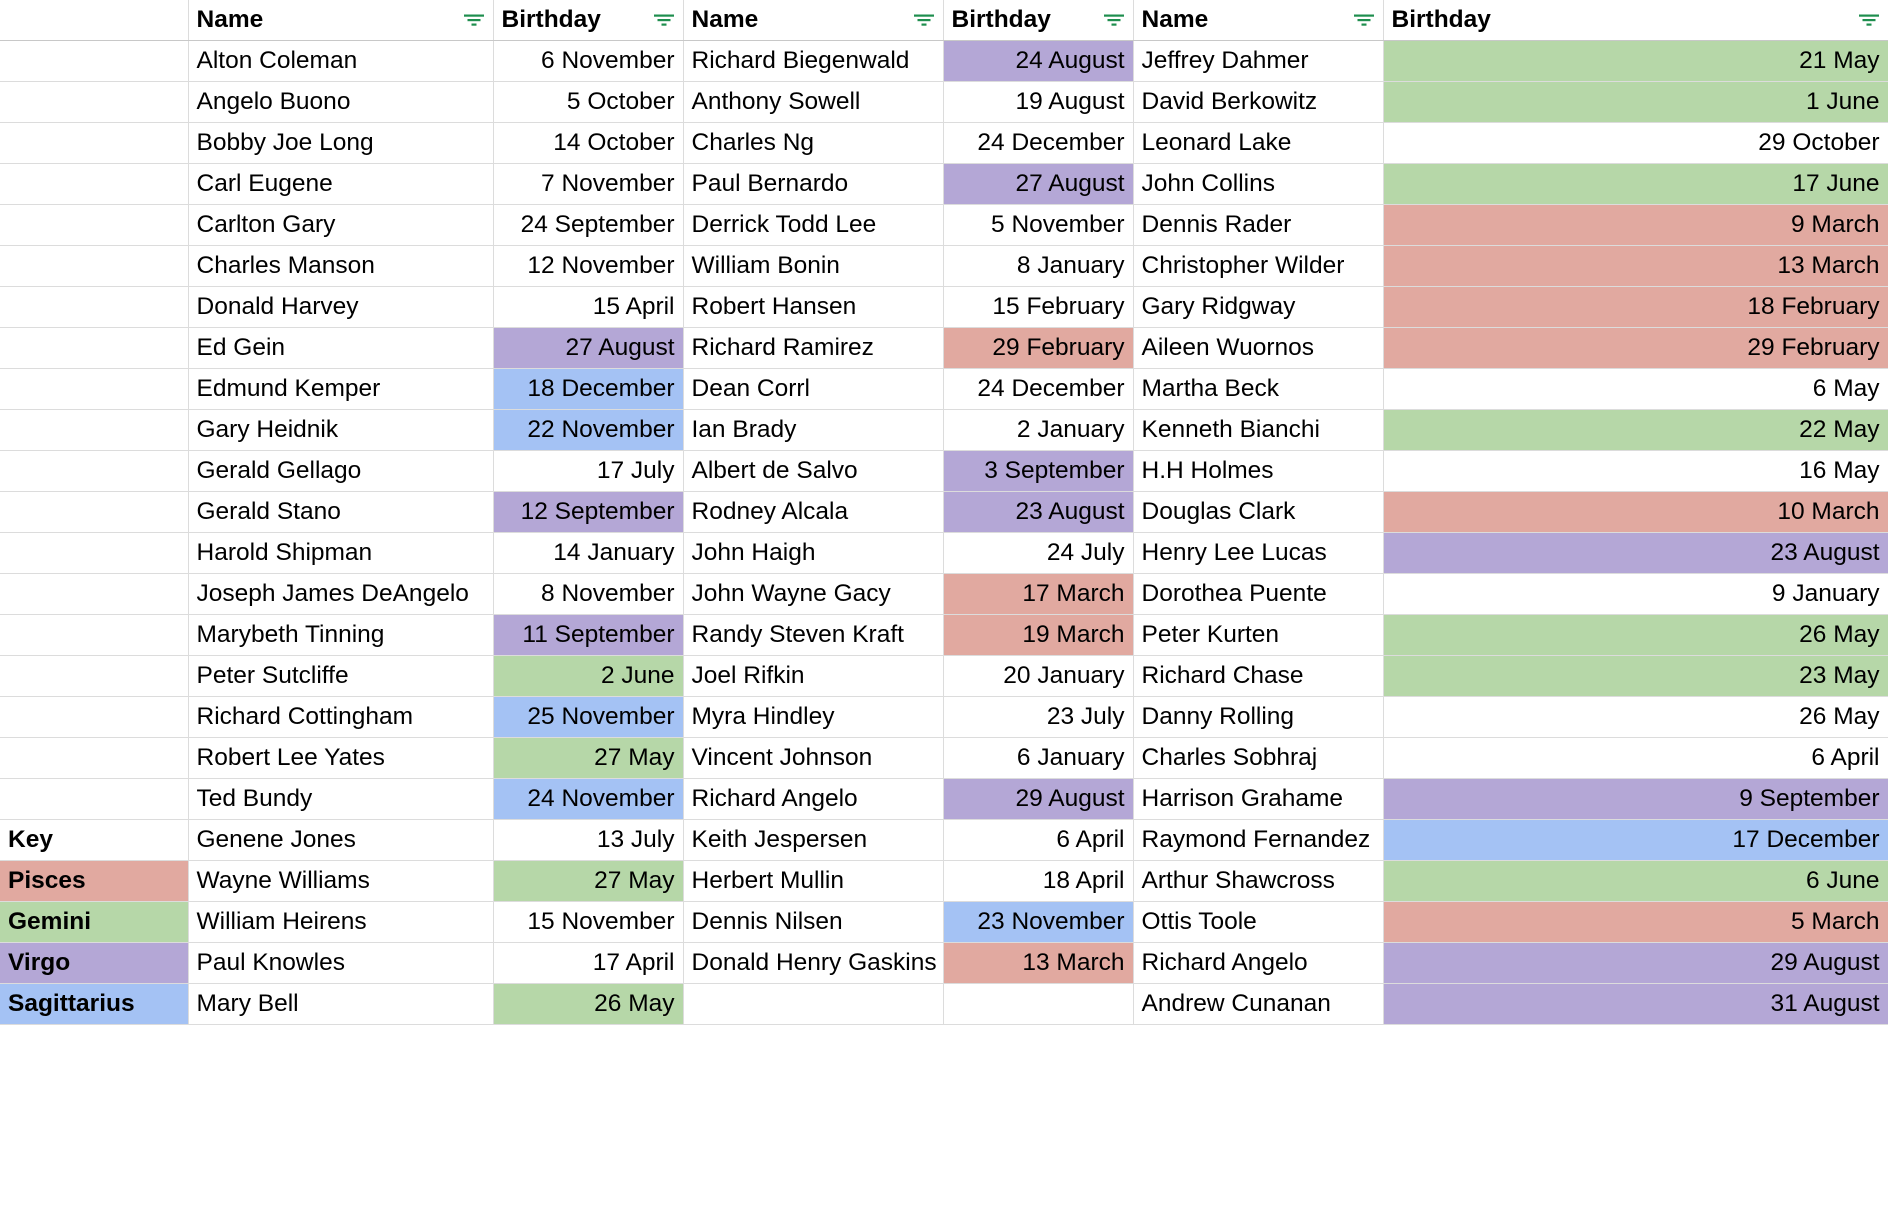 This screenshot has height=1220, width=1888. Describe the element at coordinates (341, 922) in the screenshot. I see `cell-name: William Heirens` at that location.